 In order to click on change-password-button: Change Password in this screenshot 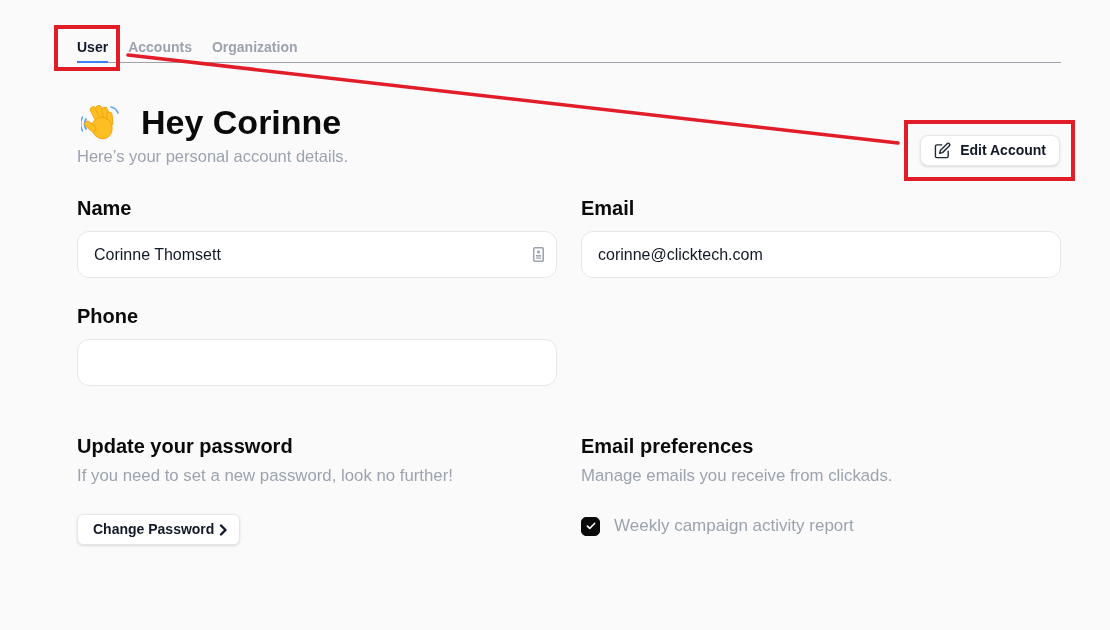, I will do `click(159, 529)`.